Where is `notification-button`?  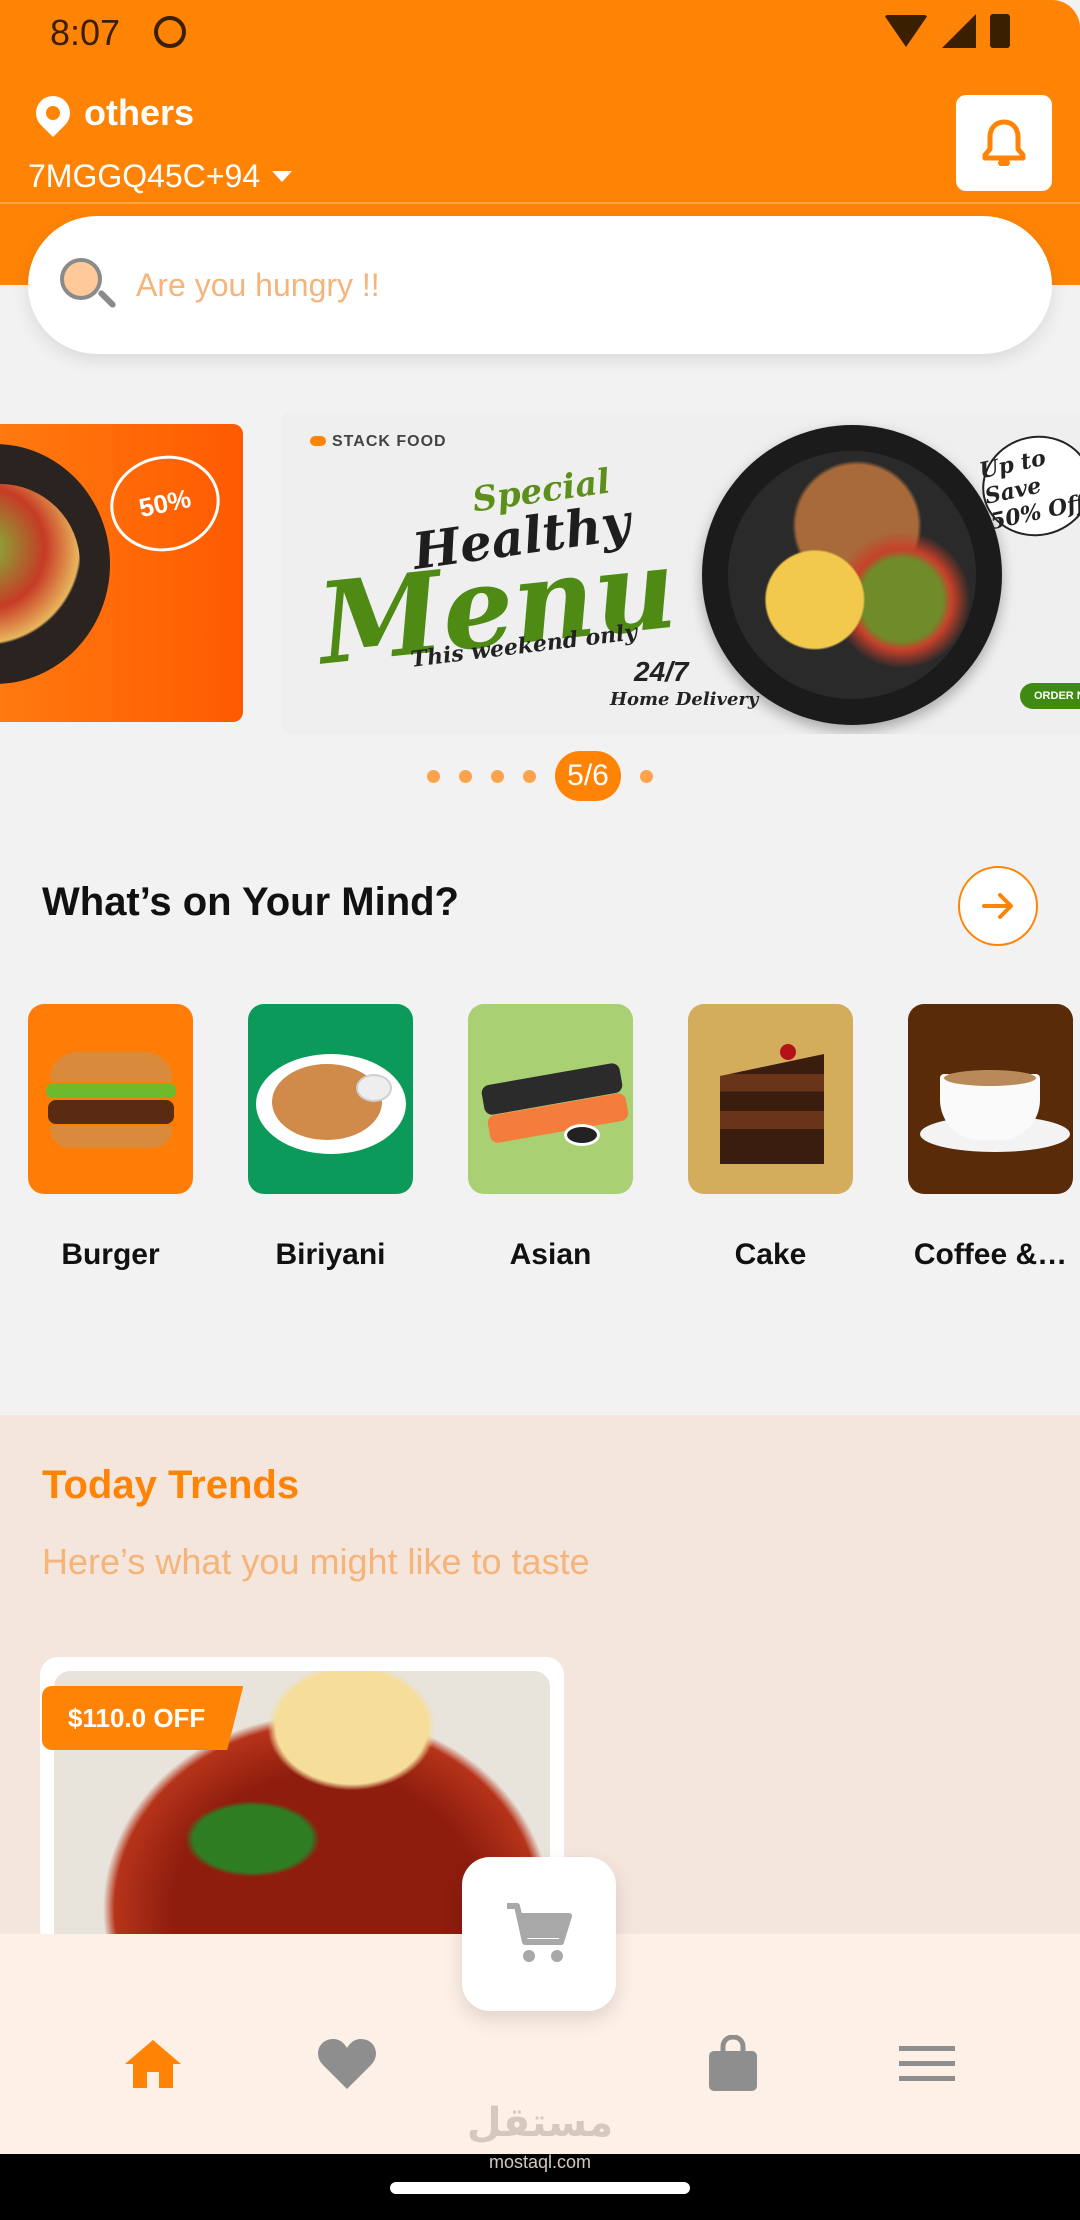 notification-button is located at coordinates (1004, 143).